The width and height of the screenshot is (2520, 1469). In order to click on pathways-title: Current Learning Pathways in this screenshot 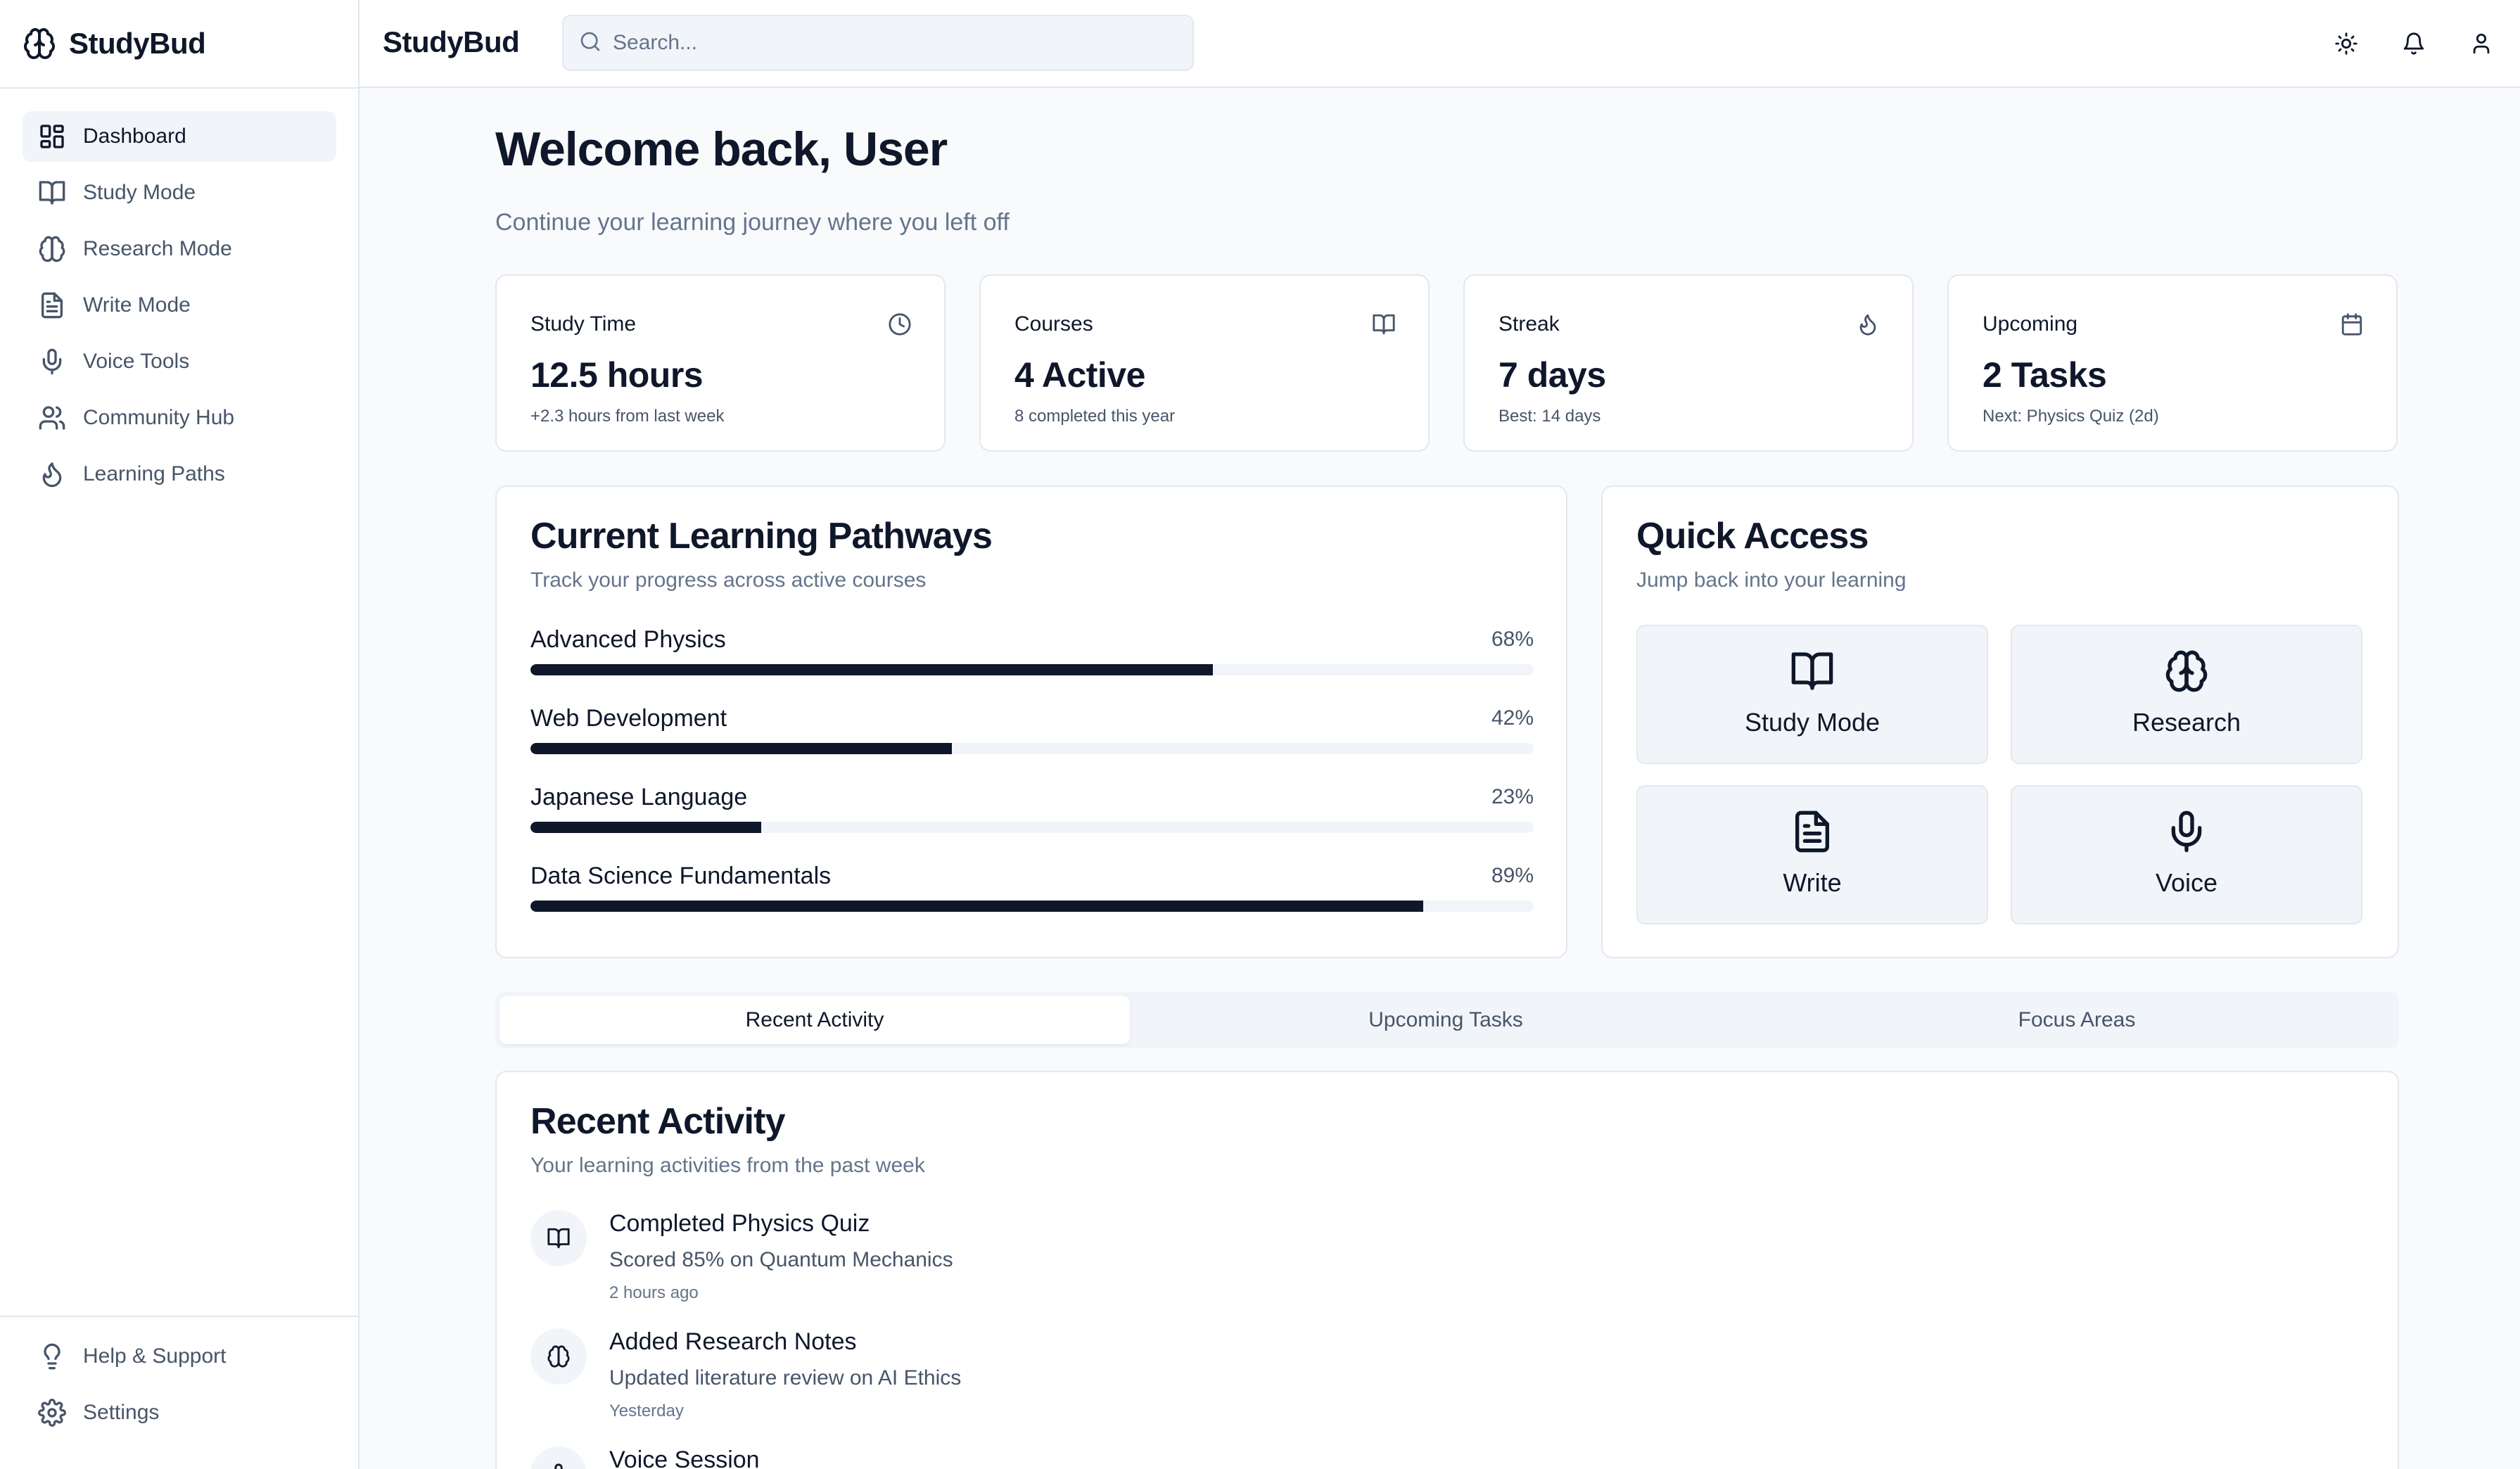, I will do `click(762, 536)`.